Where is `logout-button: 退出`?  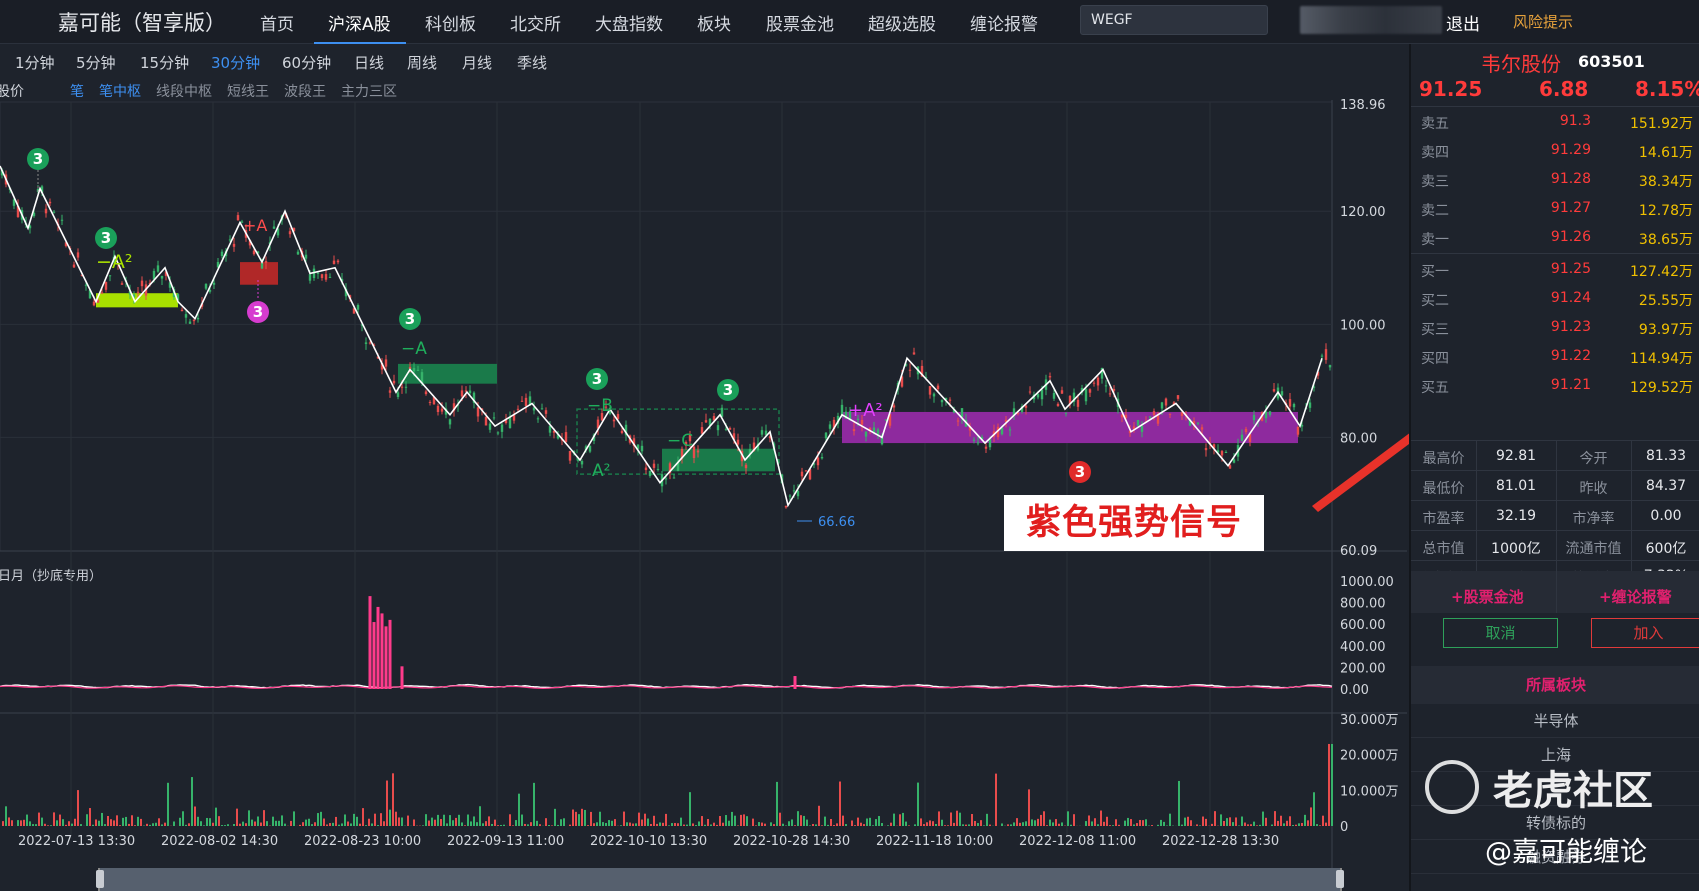 logout-button: 退出 is located at coordinates (1463, 22).